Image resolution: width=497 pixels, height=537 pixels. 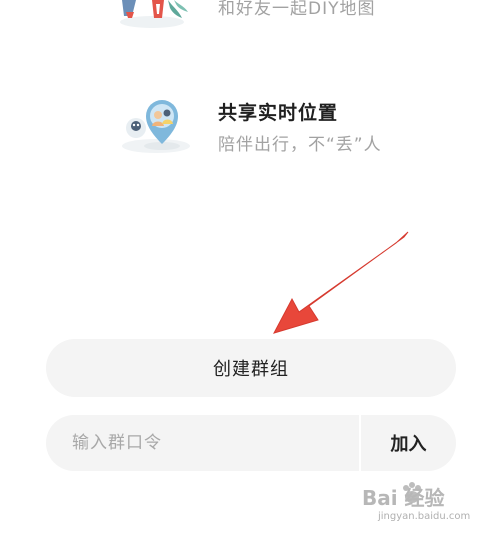 What do you see at coordinates (278, 113) in the screenshot?
I see `feature-title: 共享实时位置` at bounding box center [278, 113].